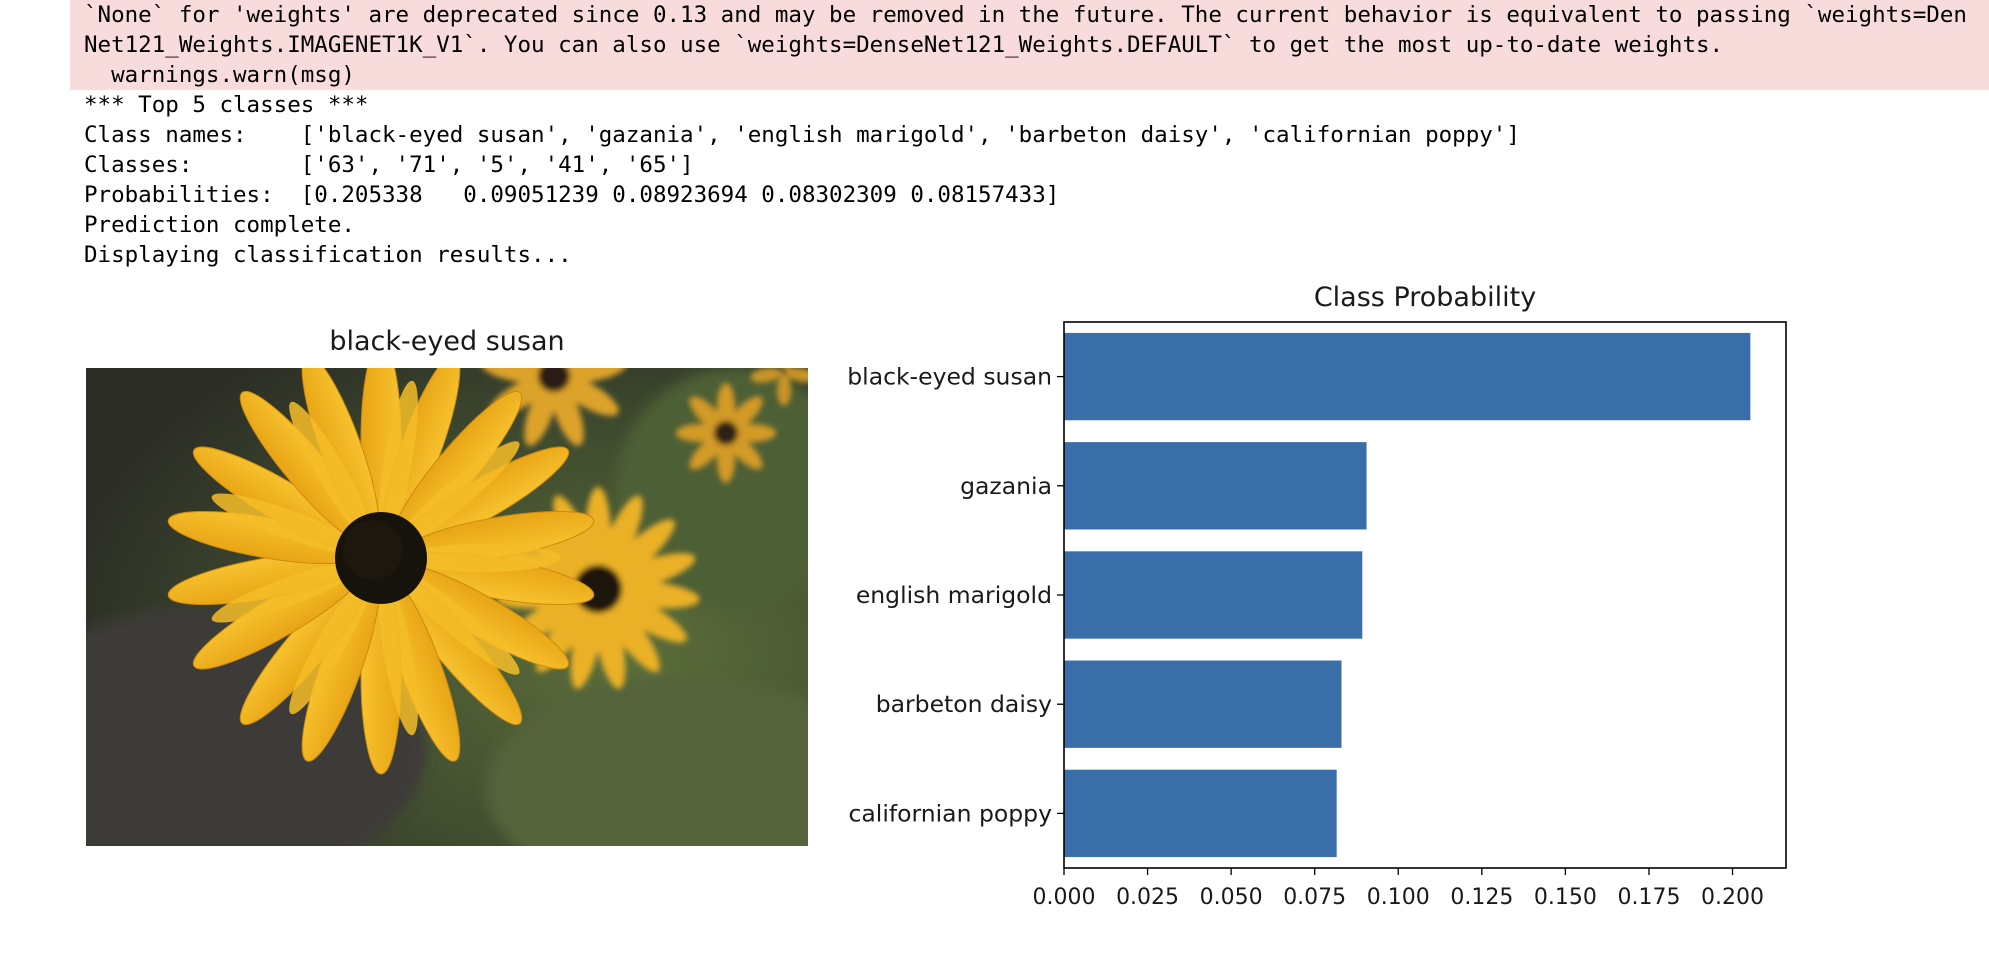 This screenshot has width=1989, height=955. What do you see at coordinates (1398, 897) in the screenshot?
I see `x-tick-label: 0.100` at bounding box center [1398, 897].